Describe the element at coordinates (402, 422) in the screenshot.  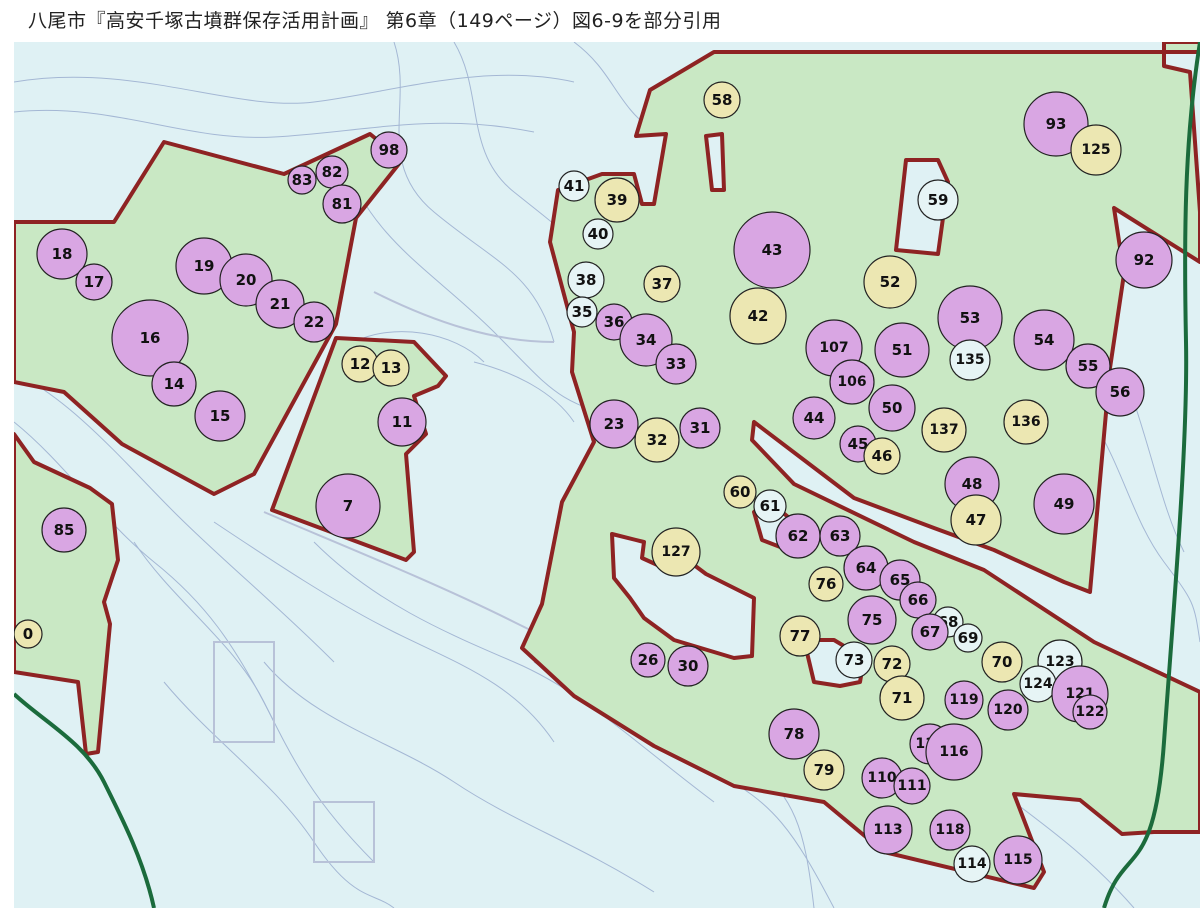
I see `tomb-11: 11` at that location.